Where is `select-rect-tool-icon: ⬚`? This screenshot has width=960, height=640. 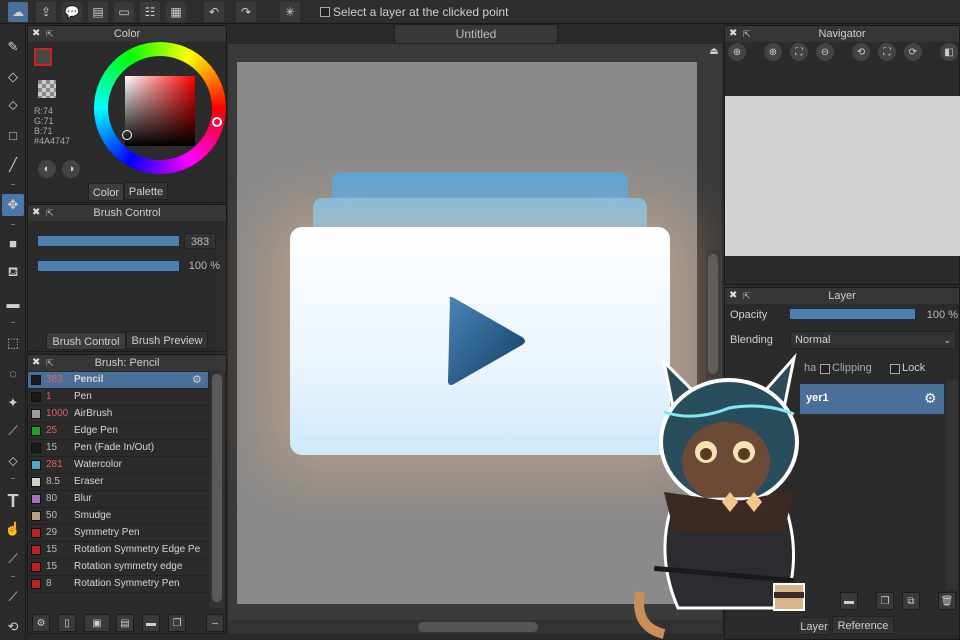
select-rect-tool-icon: ⬚ is located at coordinates (13, 343).